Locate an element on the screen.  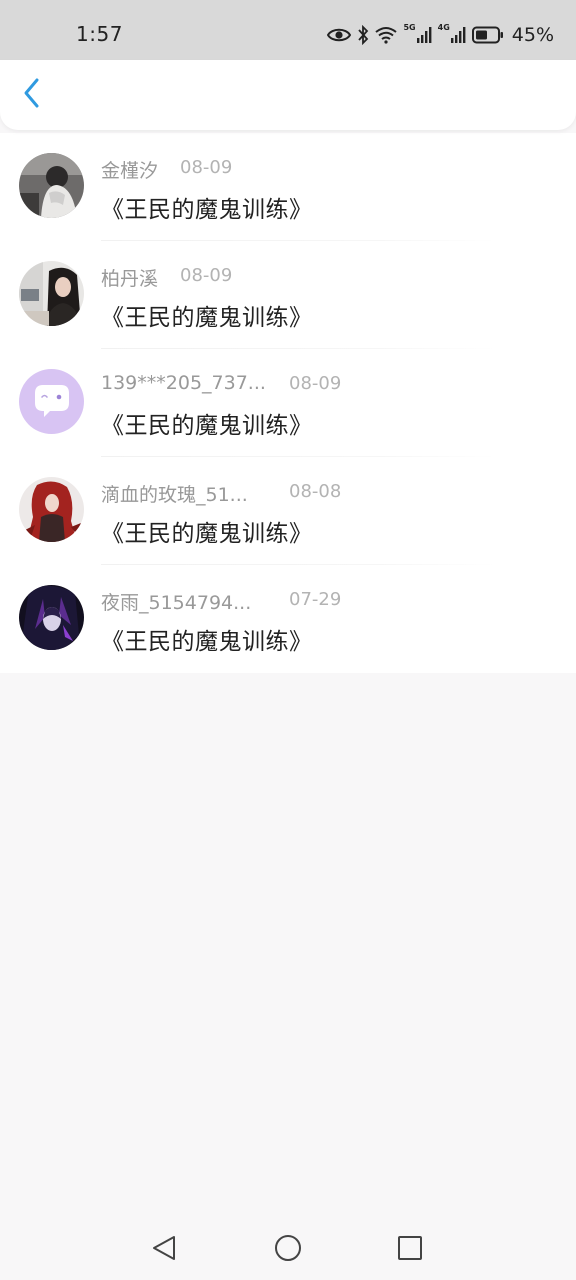
wifi-icon is located at coordinates (386, 35).